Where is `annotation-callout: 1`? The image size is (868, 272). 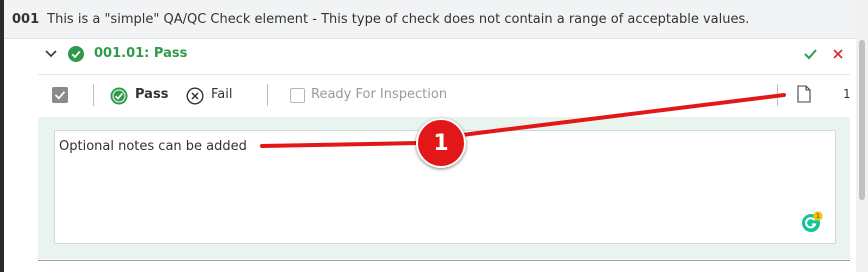
annotation-callout: 1 is located at coordinates (441, 143).